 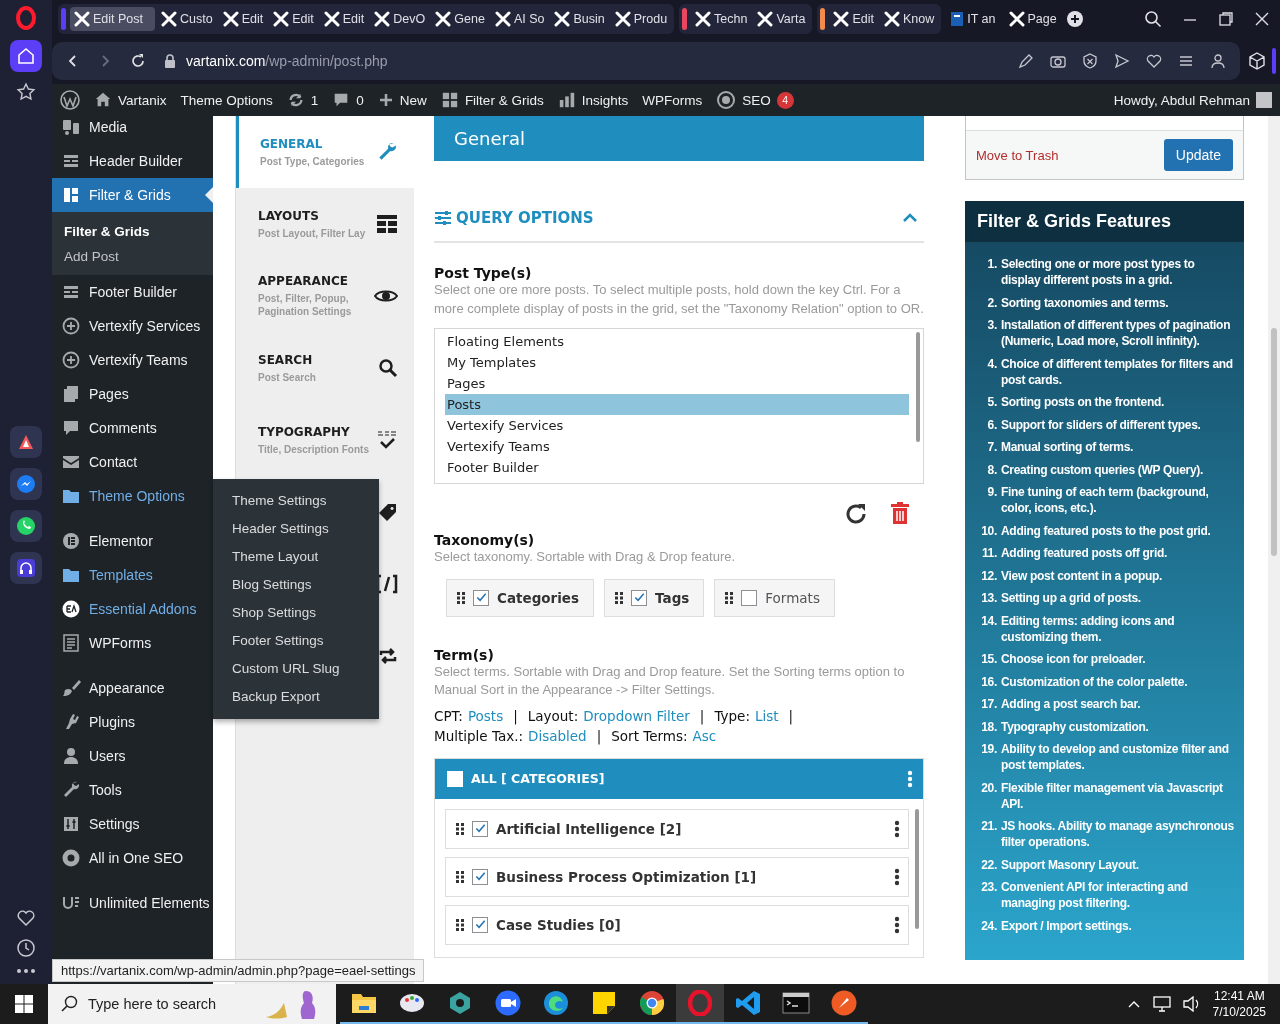 What do you see at coordinates (988, 864) in the screenshot?
I see `list-number: 22.` at bounding box center [988, 864].